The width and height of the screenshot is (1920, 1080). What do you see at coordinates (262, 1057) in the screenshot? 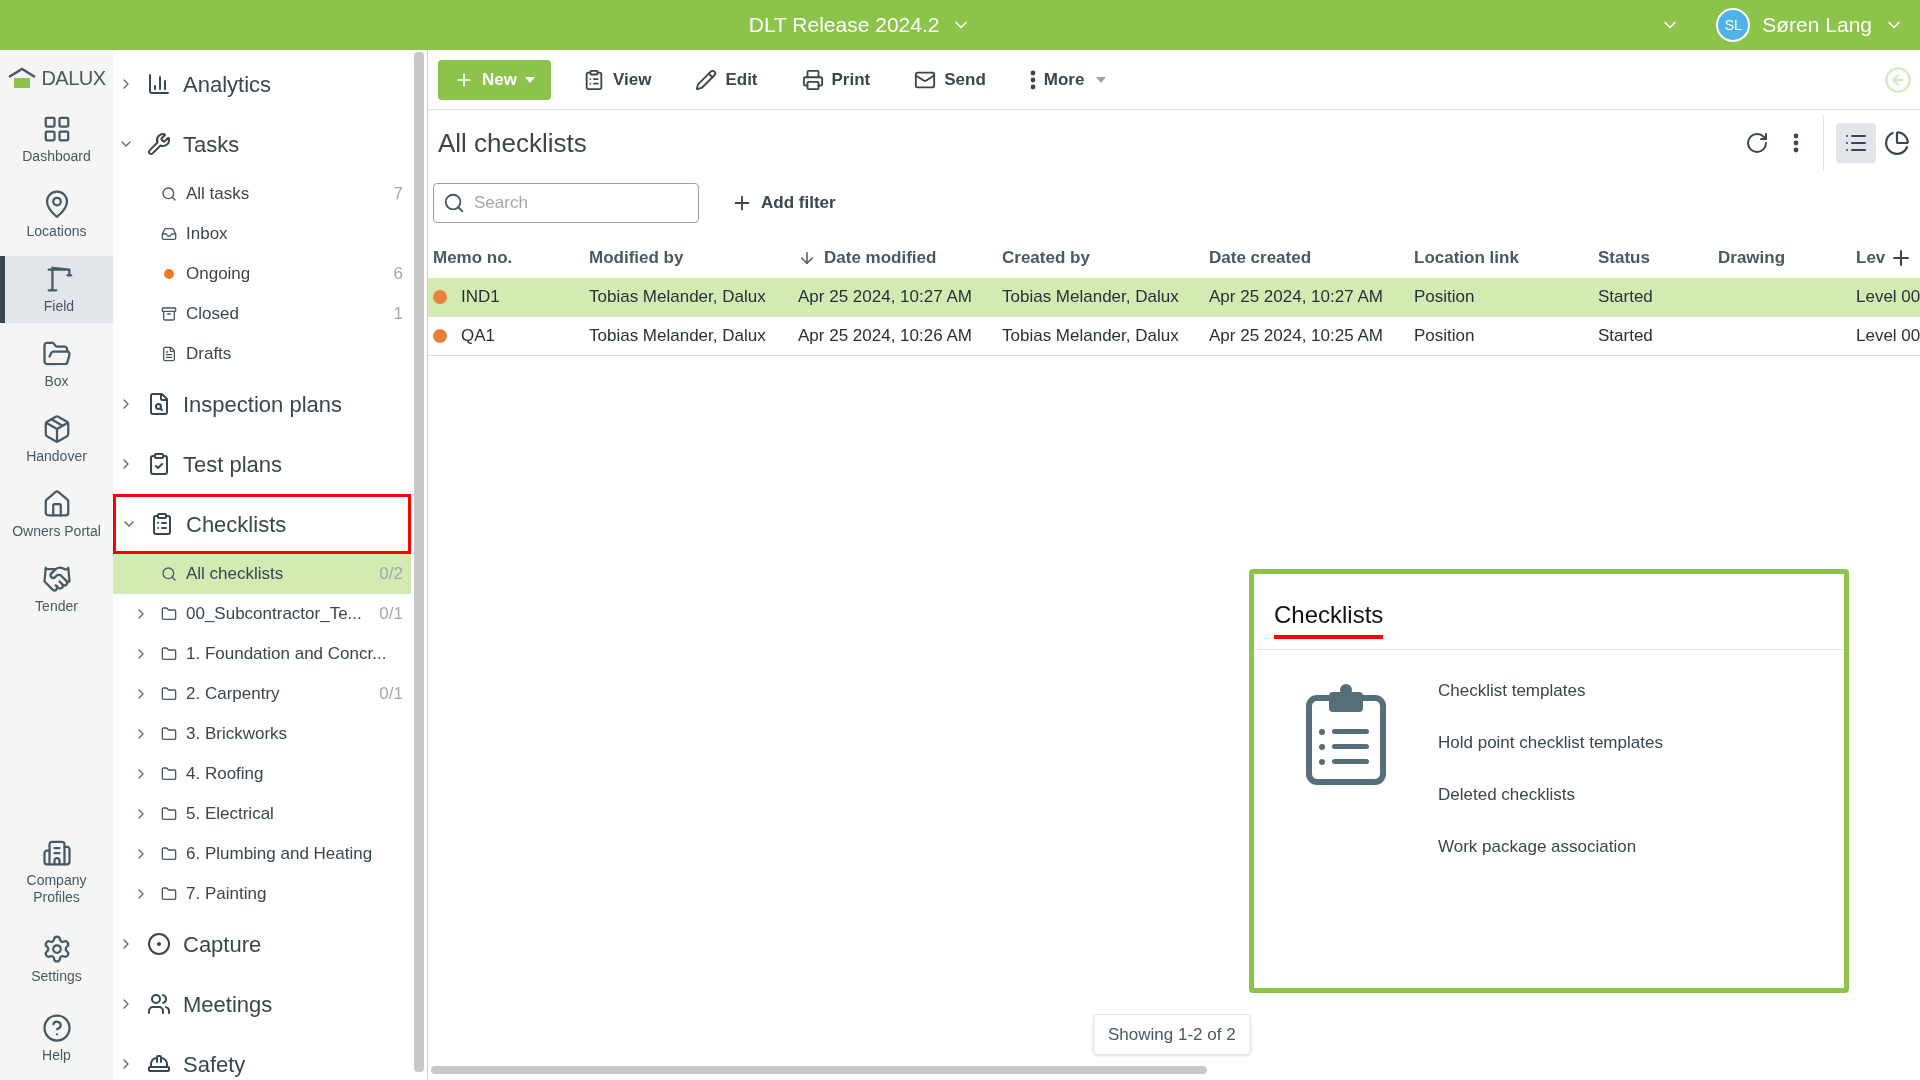
I see `nav-section-header: Safety` at bounding box center [262, 1057].